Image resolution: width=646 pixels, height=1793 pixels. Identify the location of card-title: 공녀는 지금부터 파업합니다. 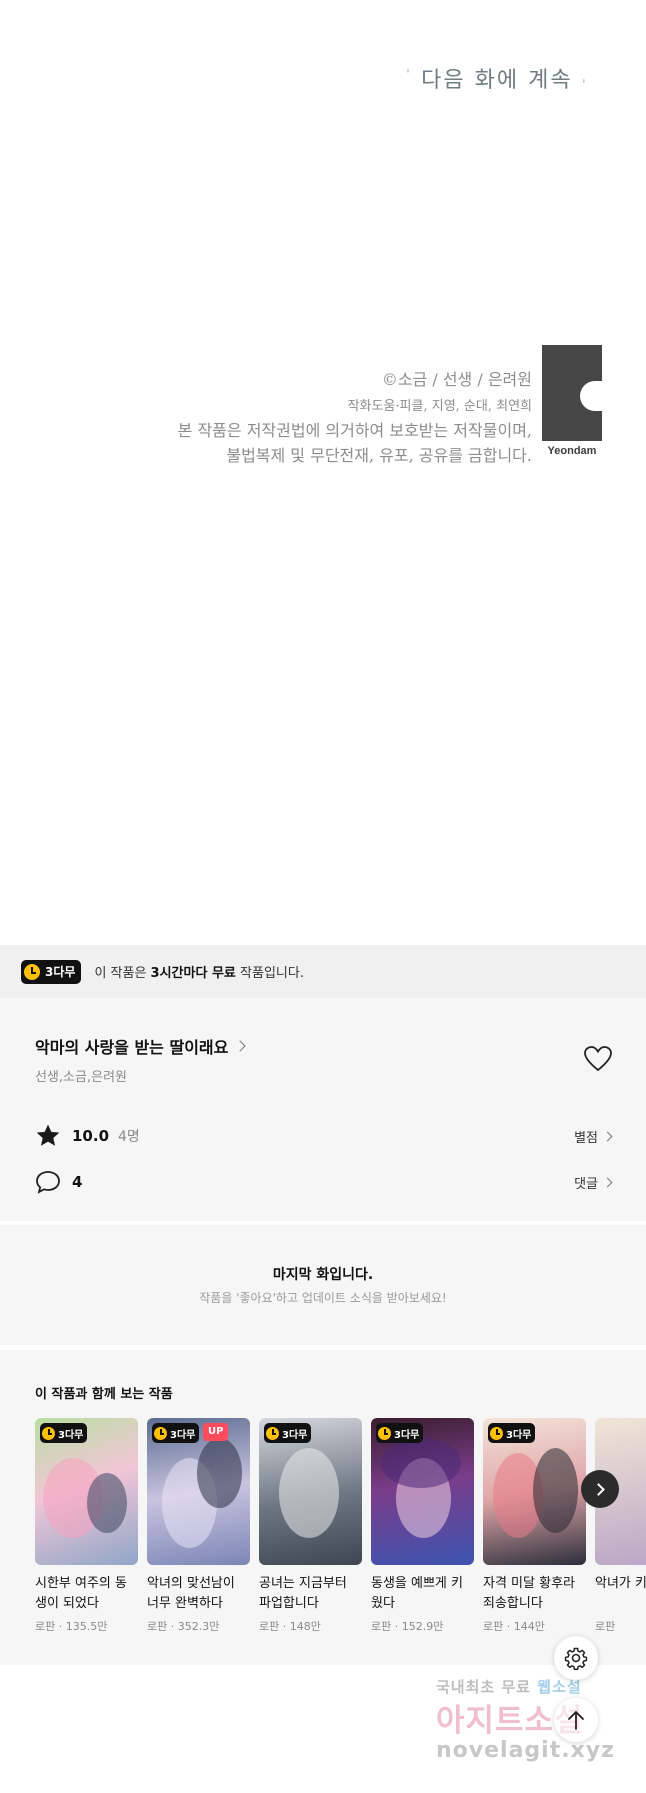
(303, 1593).